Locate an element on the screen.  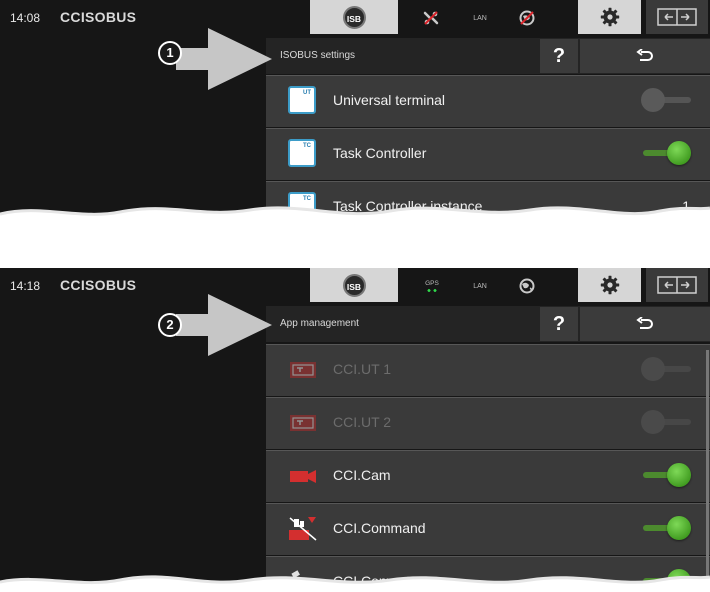
list-item-task-controller: TC Task Controller is located at coordinates (488, 154).